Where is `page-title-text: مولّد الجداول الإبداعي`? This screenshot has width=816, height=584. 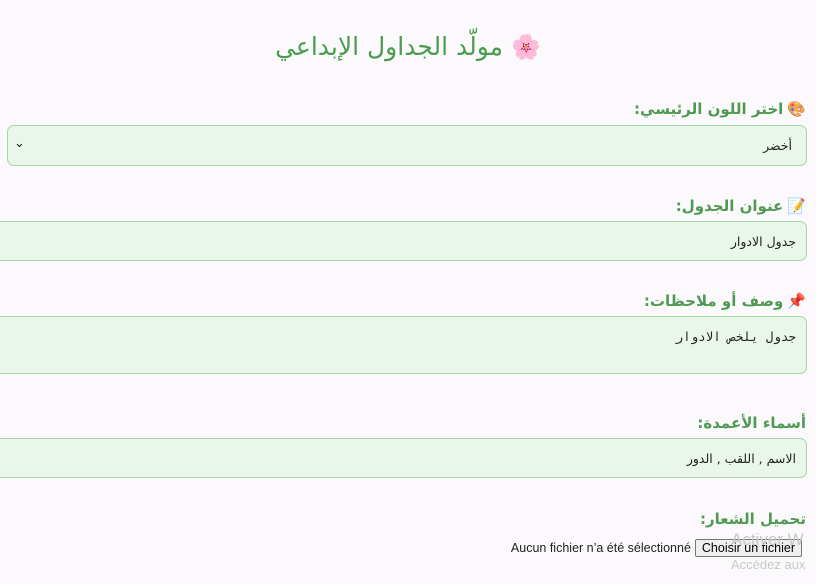
page-title-text: مولّد الجداول الإبداعي is located at coordinates (389, 46).